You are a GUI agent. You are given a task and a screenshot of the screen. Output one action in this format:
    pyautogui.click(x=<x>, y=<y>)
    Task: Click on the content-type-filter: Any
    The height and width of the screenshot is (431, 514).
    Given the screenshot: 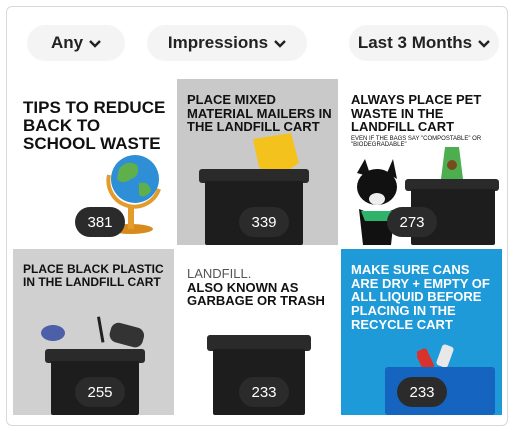 What is the action you would take?
    pyautogui.click(x=76, y=43)
    